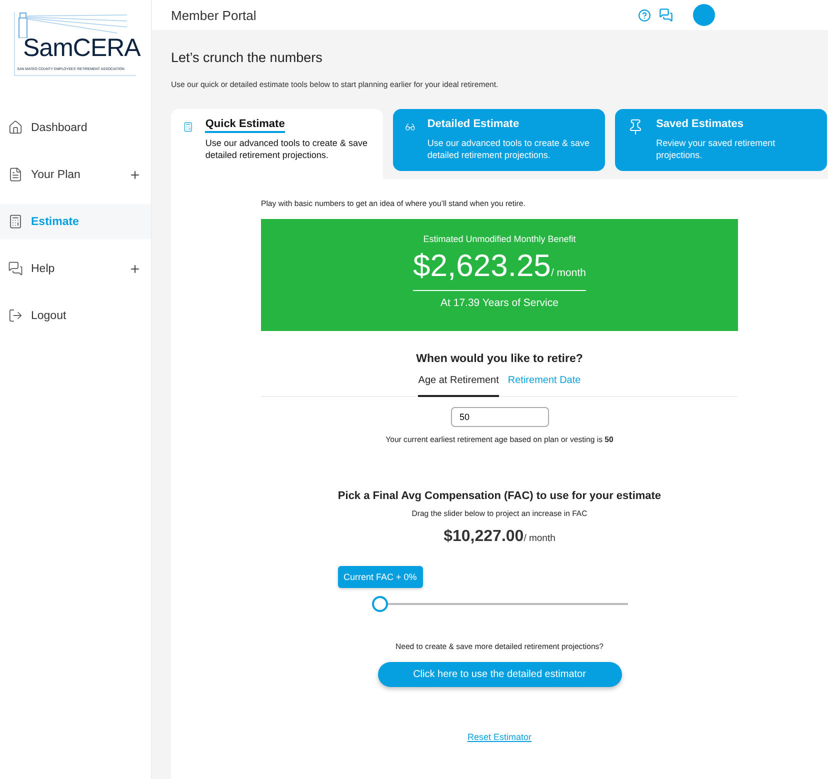 The image size is (828, 779). Describe the element at coordinates (81, 48) in the screenshot. I see `logo-wordmark: SamCERA` at that location.